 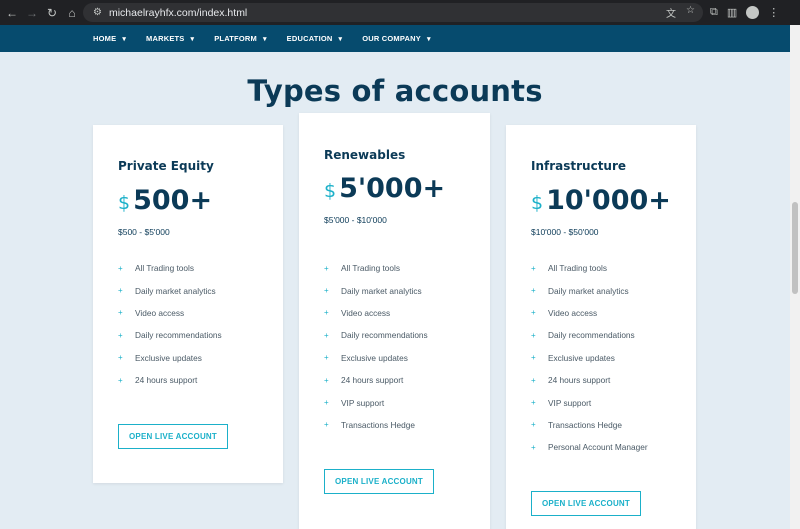 I want to click on nav-item-education: EDUCATION ▾, so click(x=315, y=38).